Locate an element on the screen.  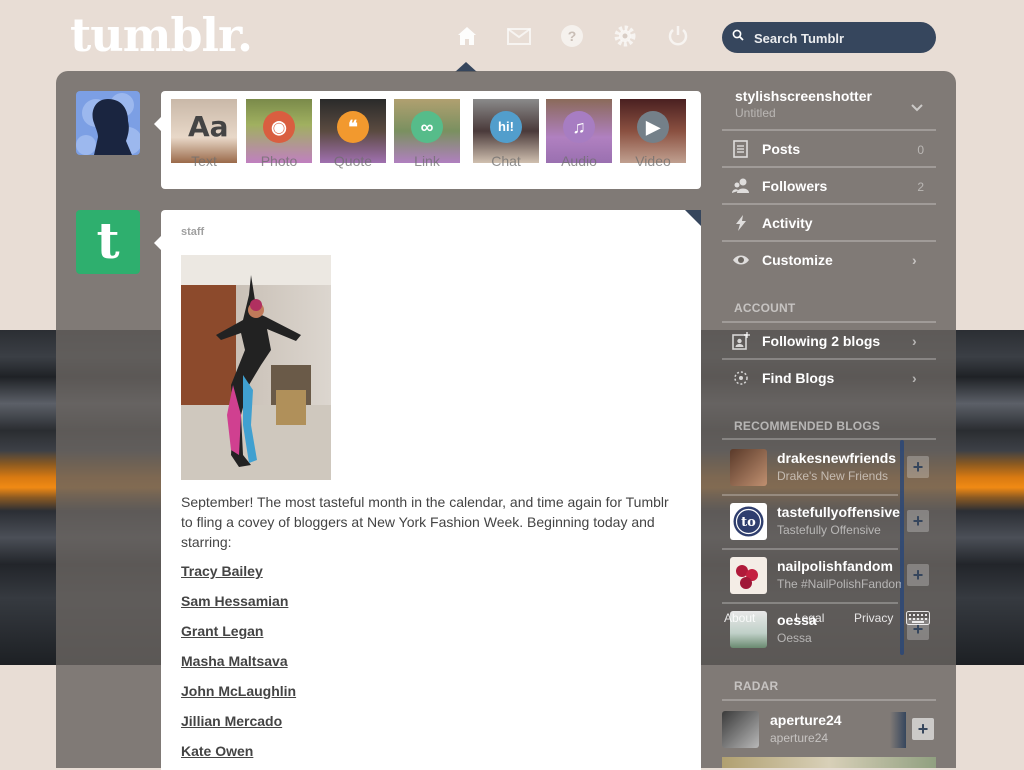
following-icon is located at coordinates (741, 341).